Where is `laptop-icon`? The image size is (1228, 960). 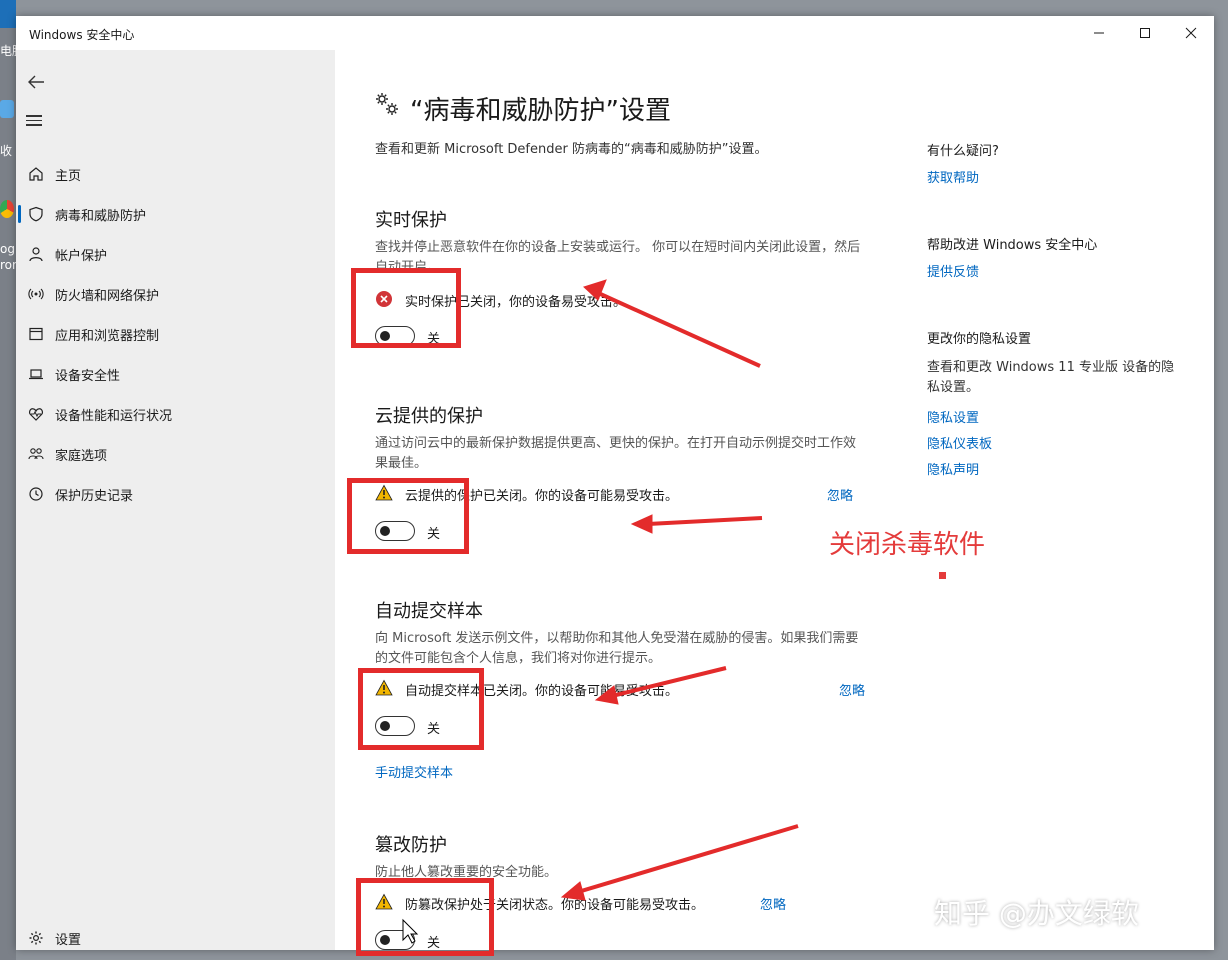 laptop-icon is located at coordinates (36, 374).